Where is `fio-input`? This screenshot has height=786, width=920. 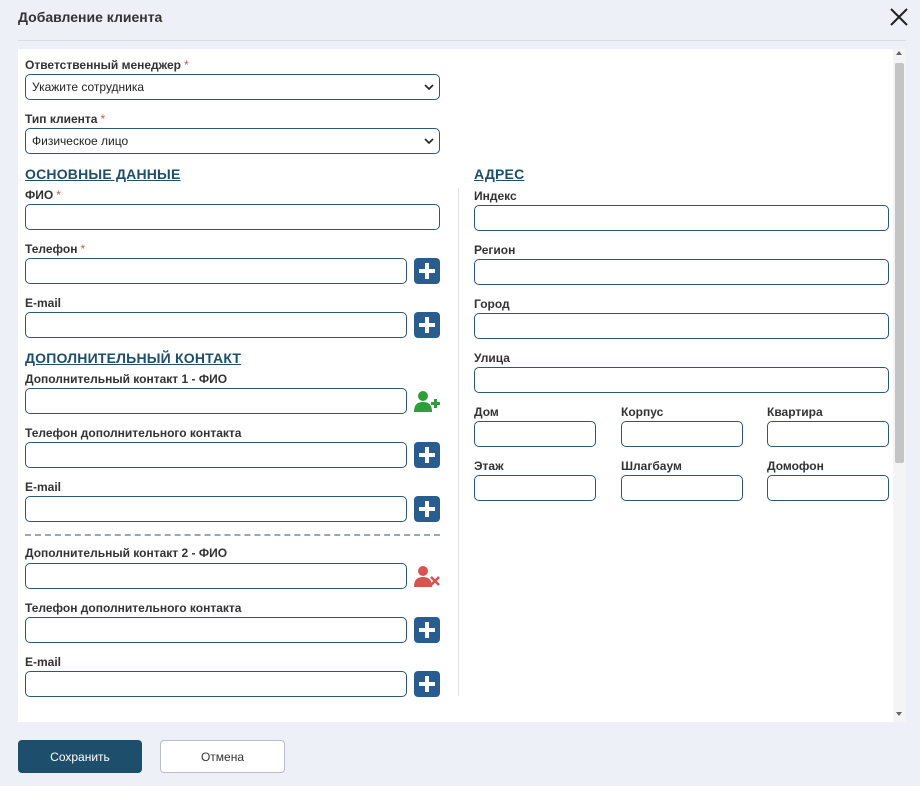 fio-input is located at coordinates (232, 217).